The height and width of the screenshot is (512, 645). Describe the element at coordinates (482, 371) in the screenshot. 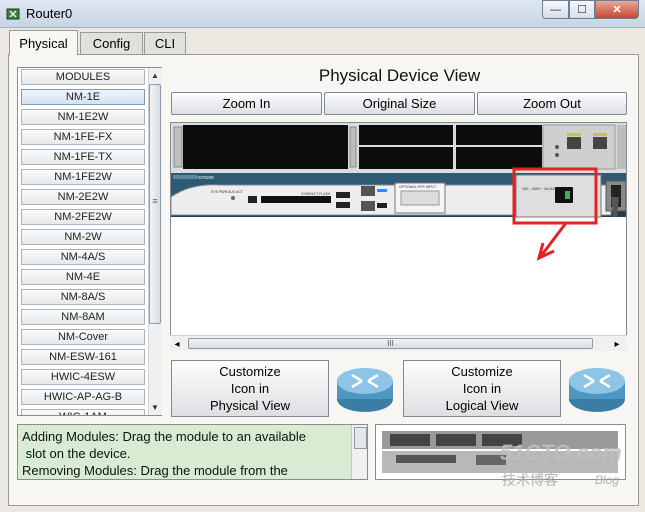

I see `customize-logical-line1: Customize` at that location.